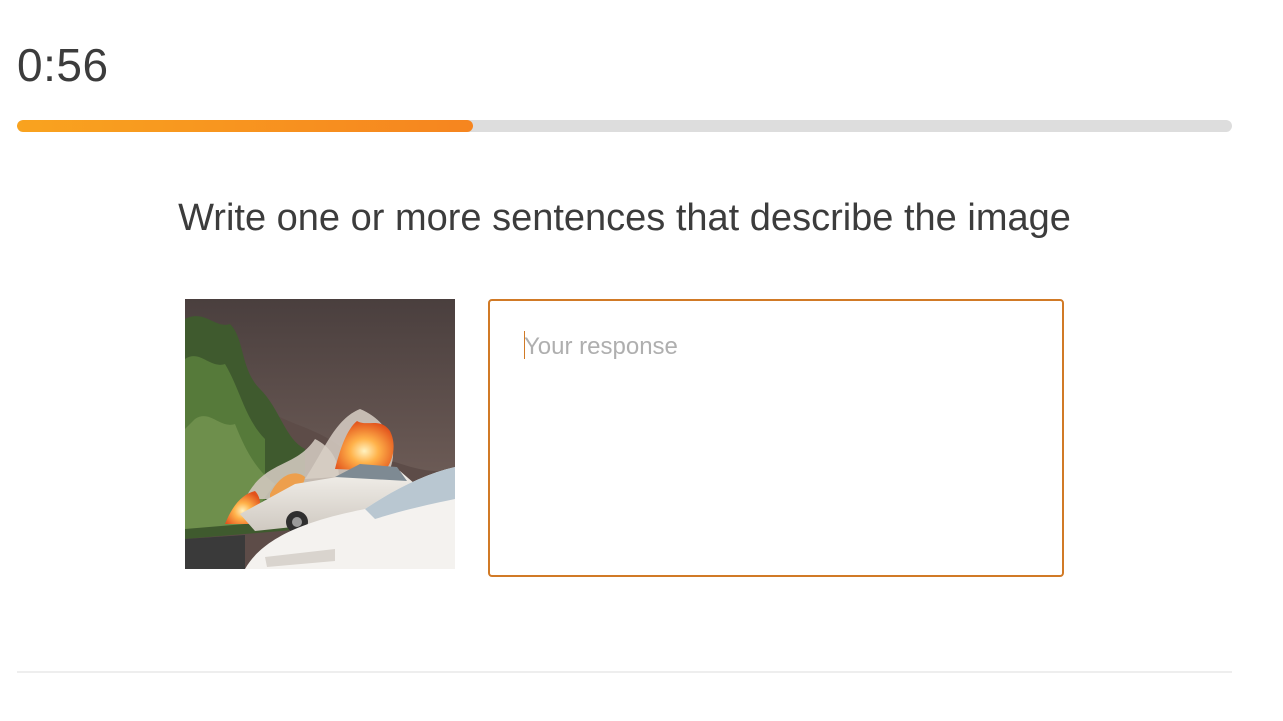 The width and height of the screenshot is (1283, 721). What do you see at coordinates (320, 434) in the screenshot?
I see `challenge-image` at bounding box center [320, 434].